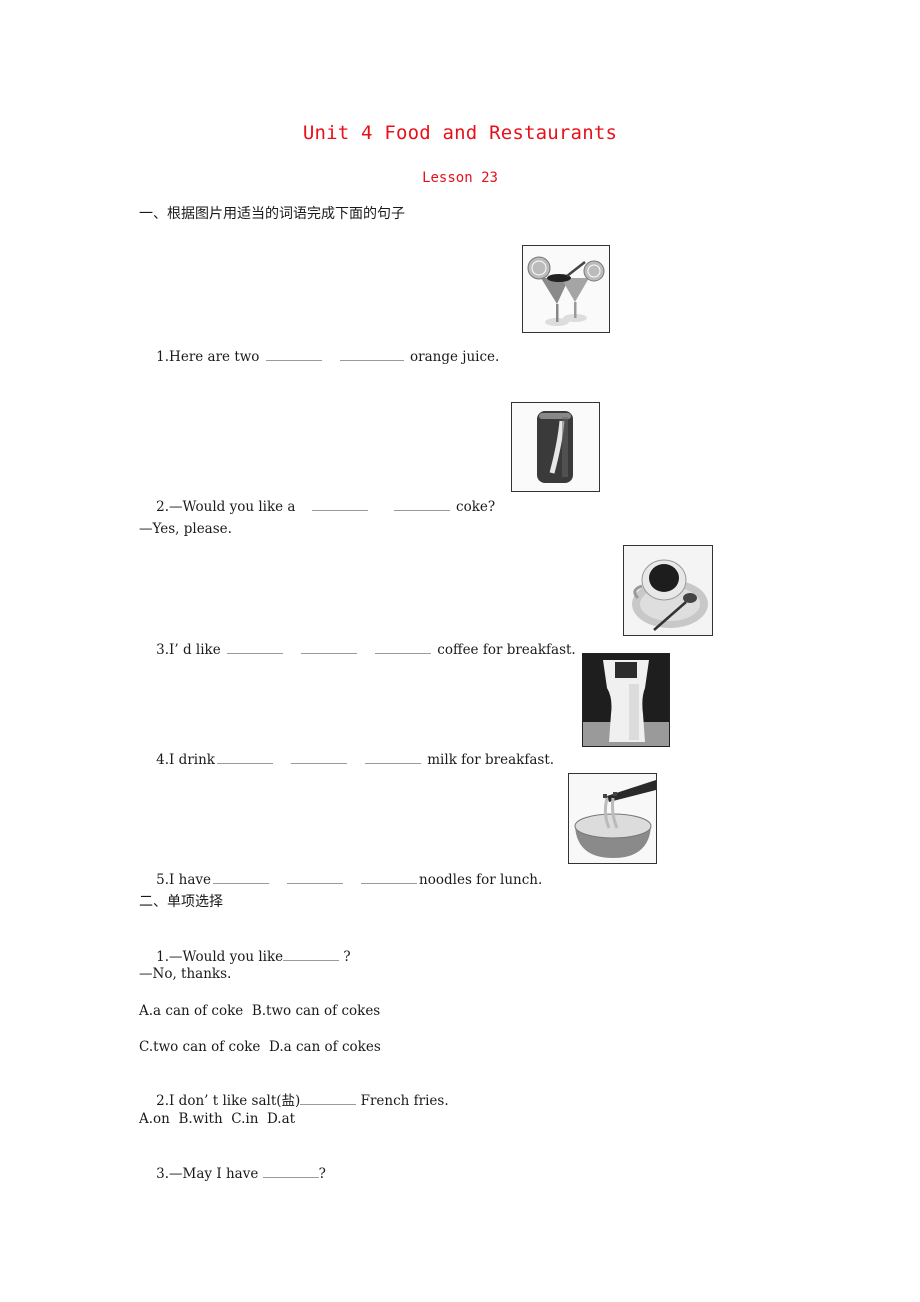 This screenshot has width=920, height=1302. Describe the element at coordinates (488, 760) in the screenshot. I see `item-text-after: milk for breakfast.` at that location.